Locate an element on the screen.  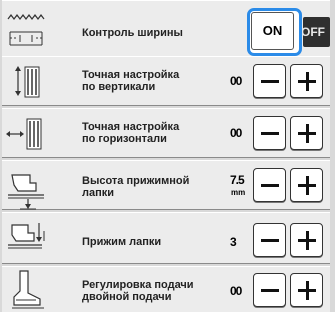
dual-feed-adjust-plus-button is located at coordinates (306, 290).